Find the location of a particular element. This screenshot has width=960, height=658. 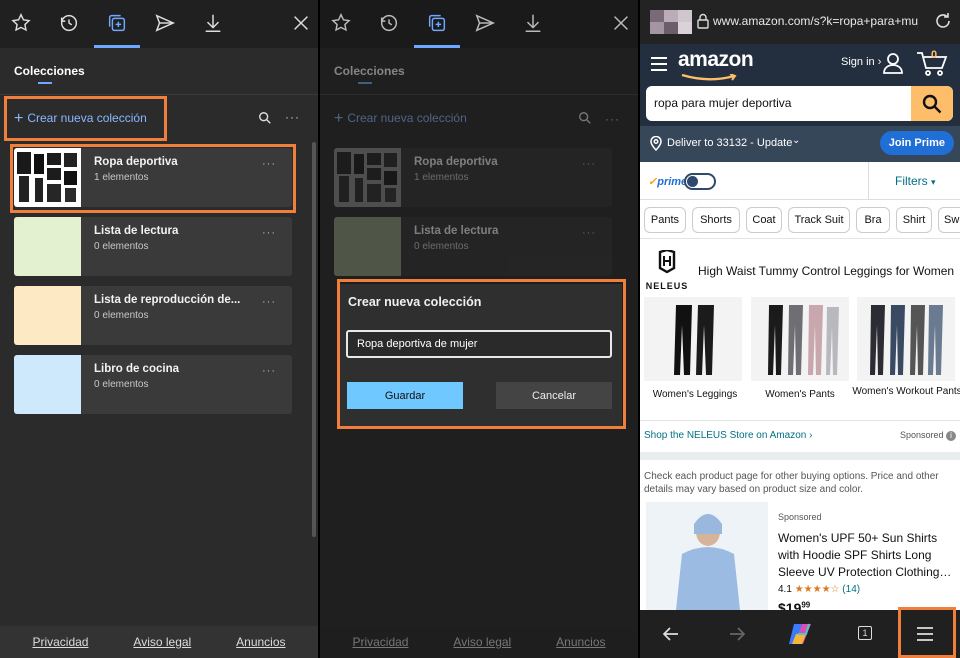

chip-bra: Bra is located at coordinates (873, 220).